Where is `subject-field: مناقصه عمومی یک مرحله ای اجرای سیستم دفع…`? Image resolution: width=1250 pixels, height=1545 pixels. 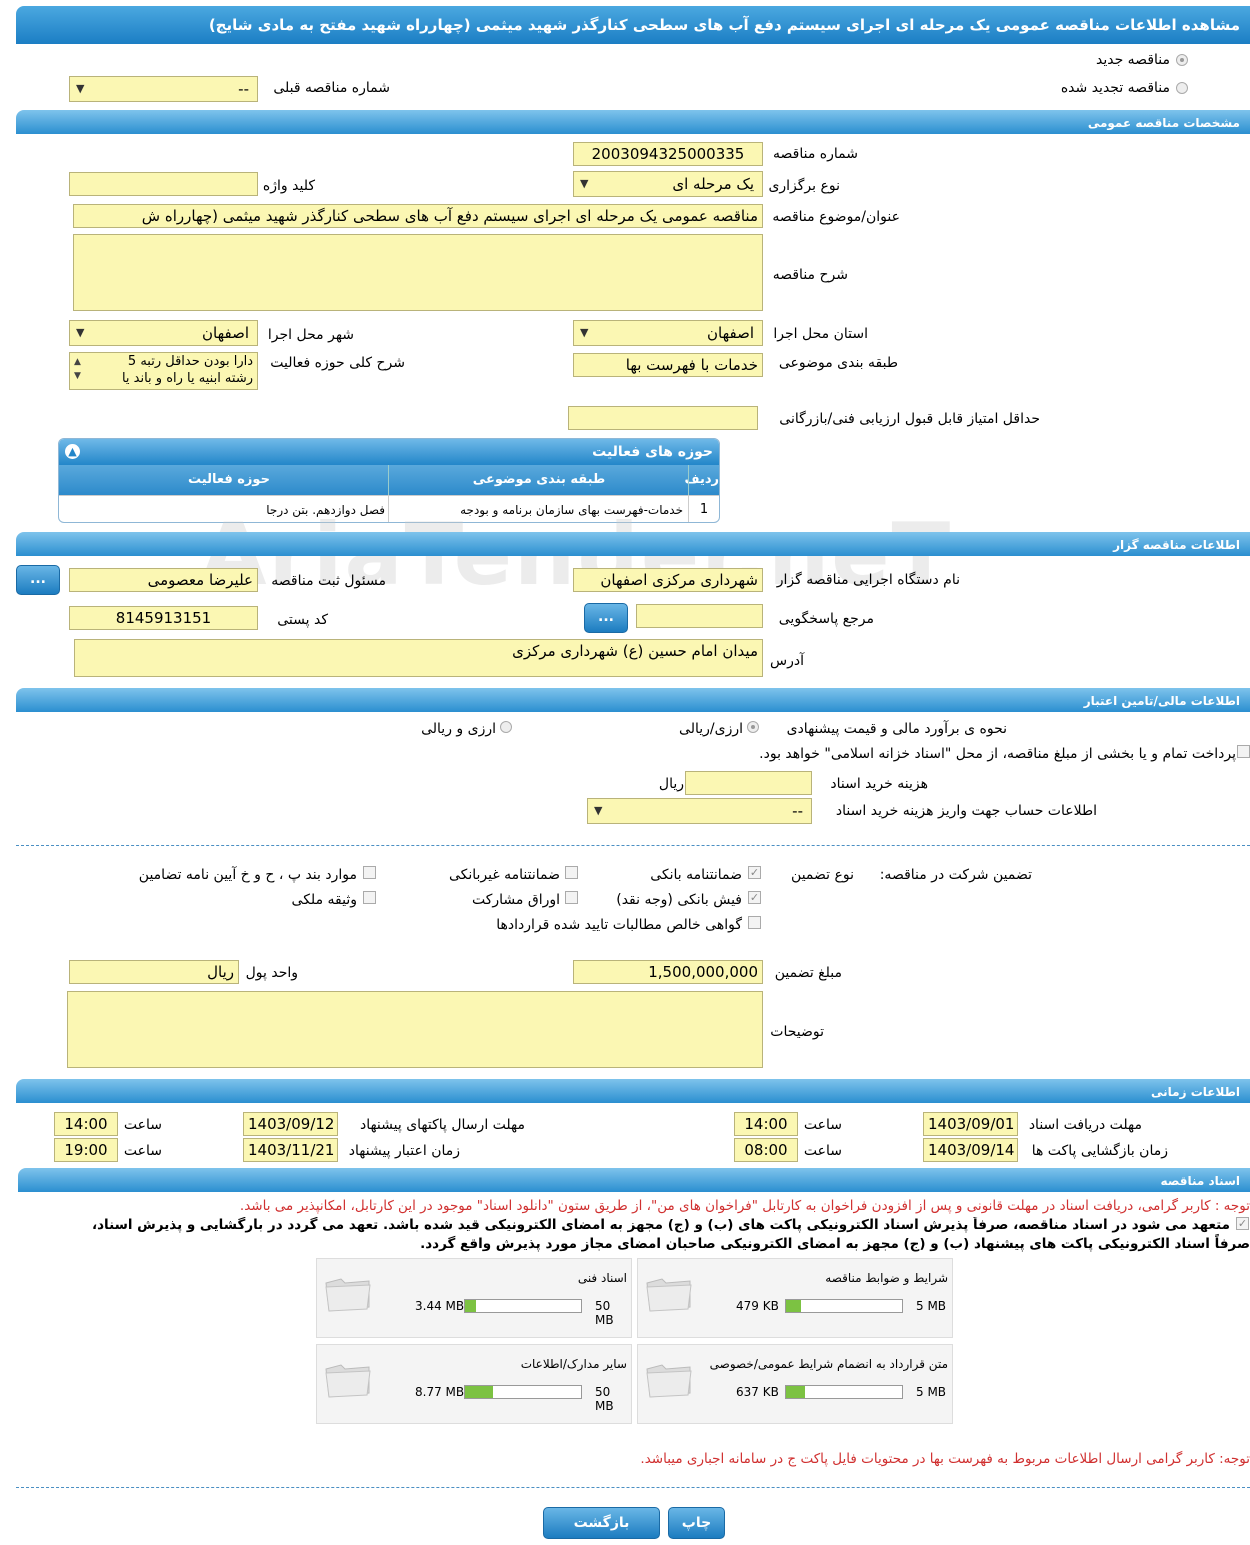
subject-field: مناقصه عمومی یک مرحله ای اجرای سیستم دفع… is located at coordinates (418, 216).